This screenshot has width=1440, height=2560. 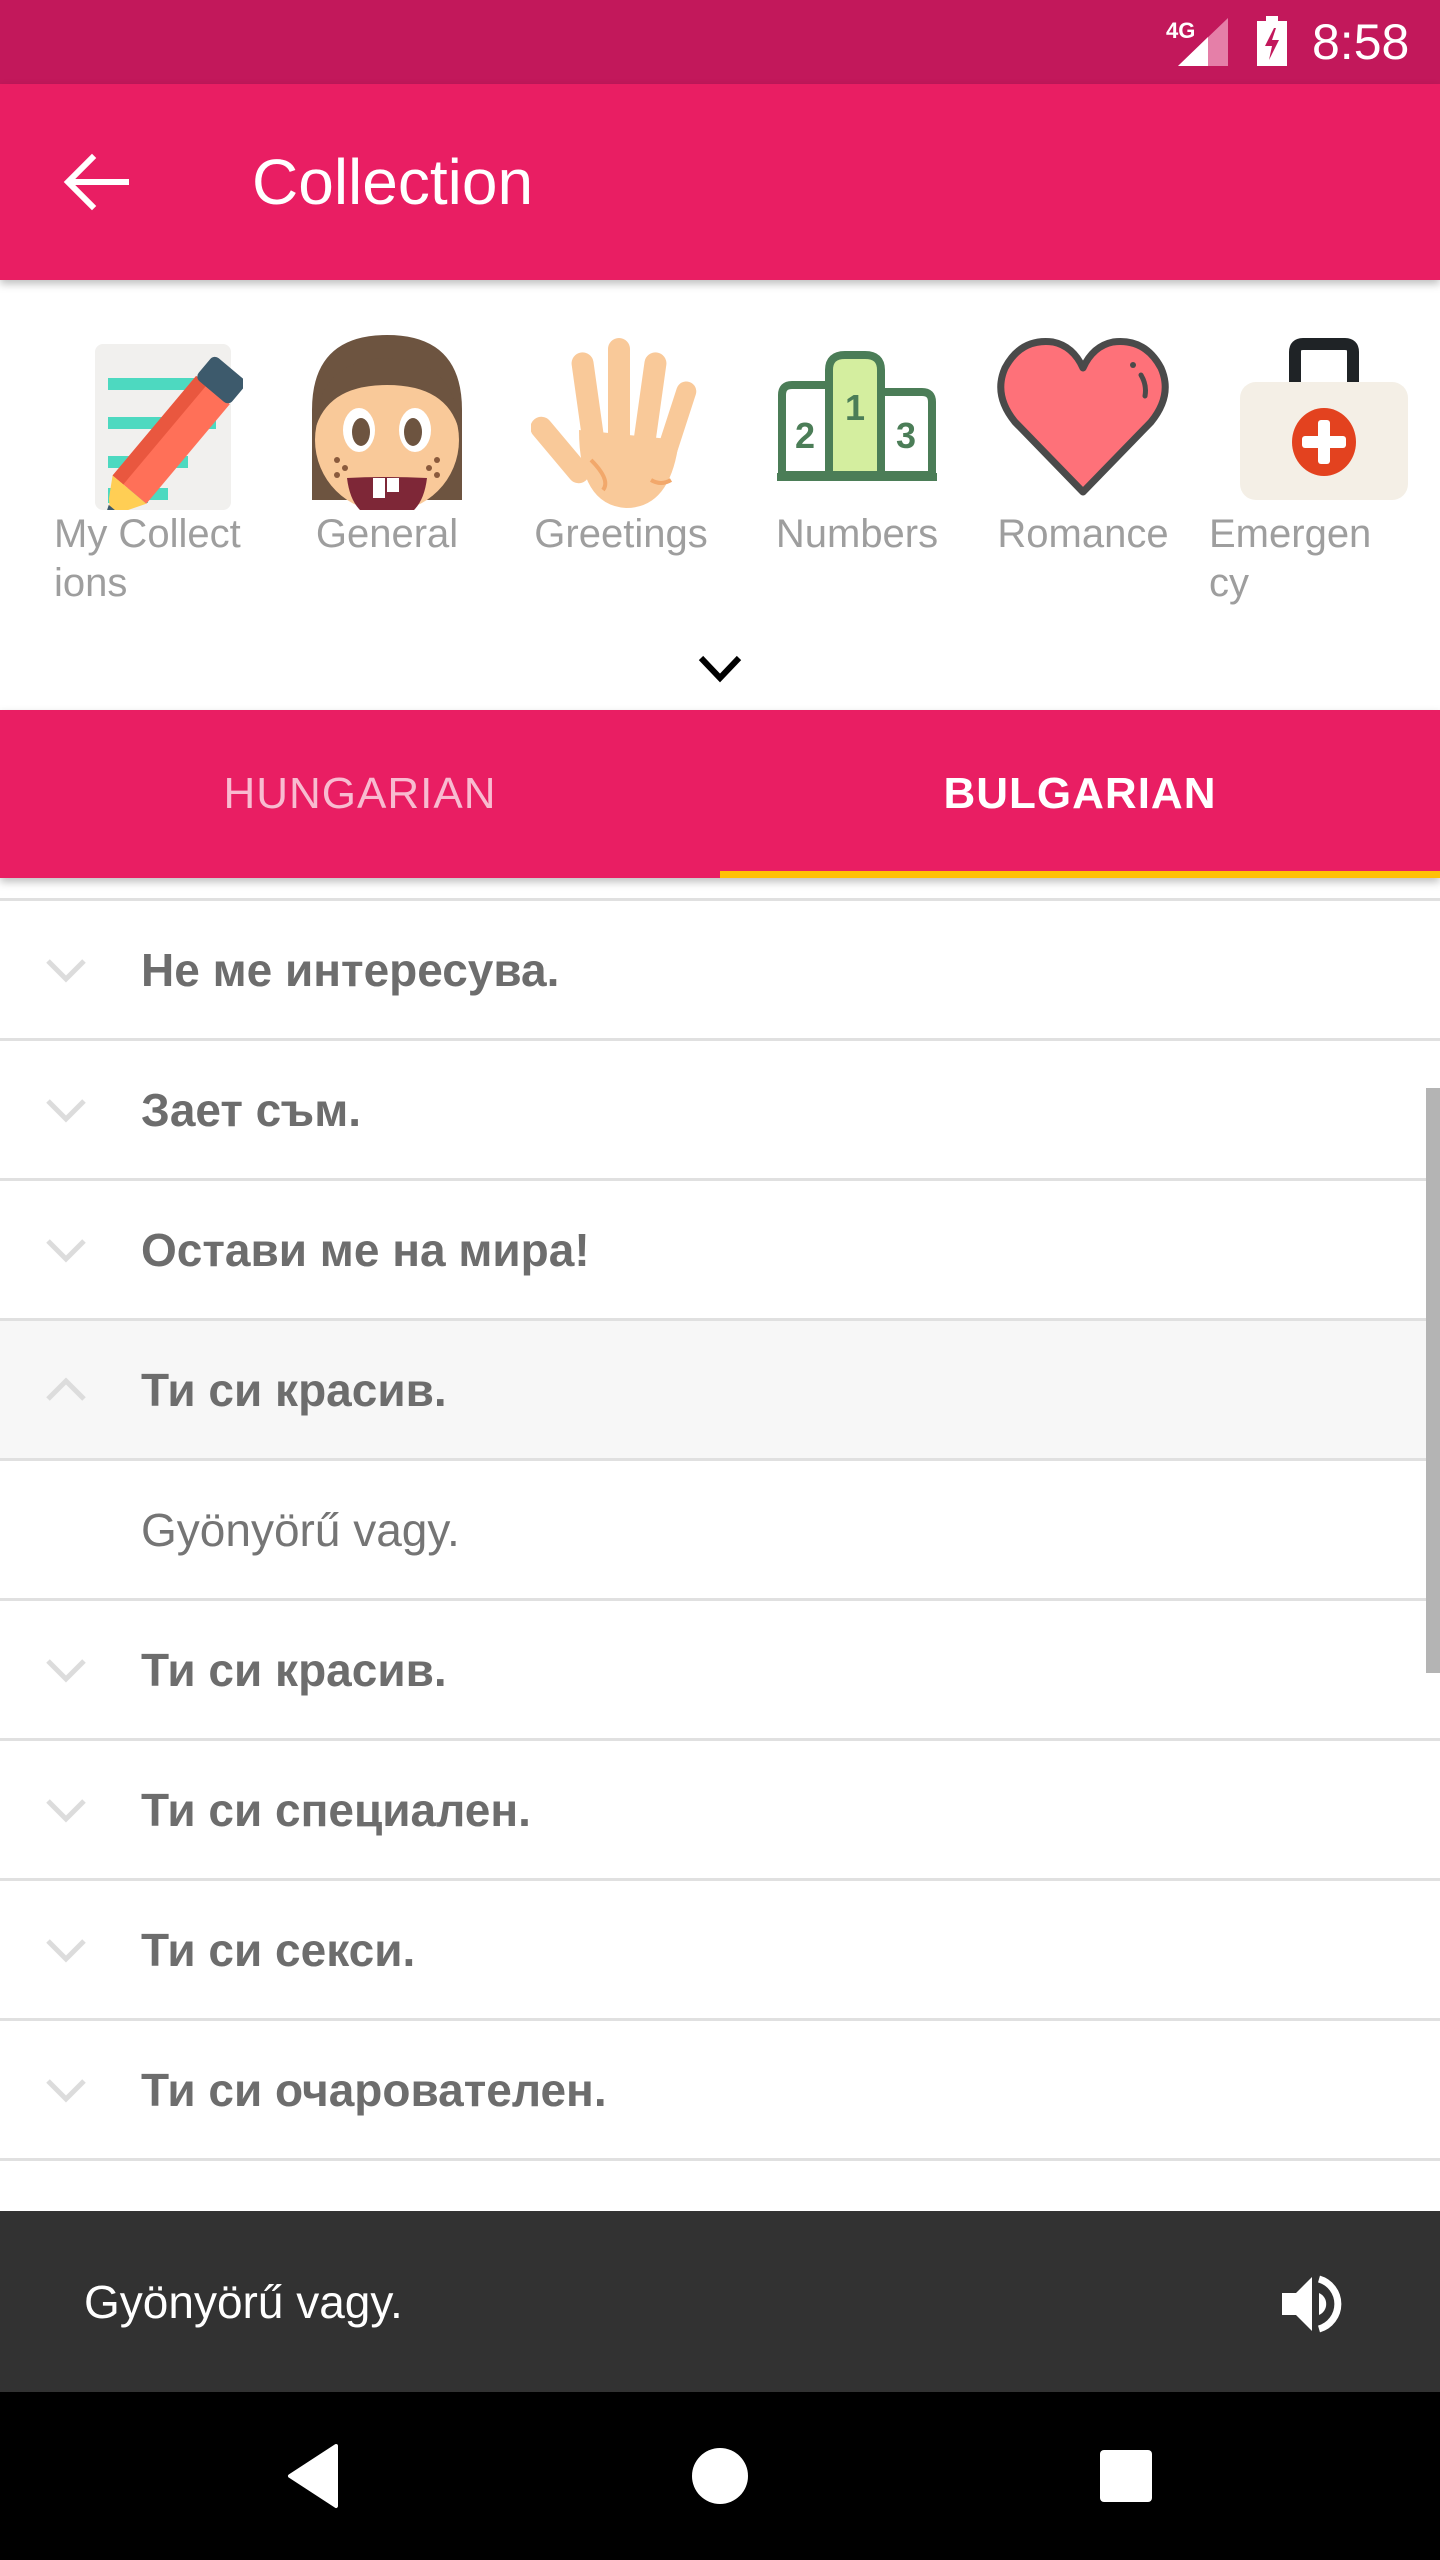 I want to click on category-general: General, so click(x=387, y=475).